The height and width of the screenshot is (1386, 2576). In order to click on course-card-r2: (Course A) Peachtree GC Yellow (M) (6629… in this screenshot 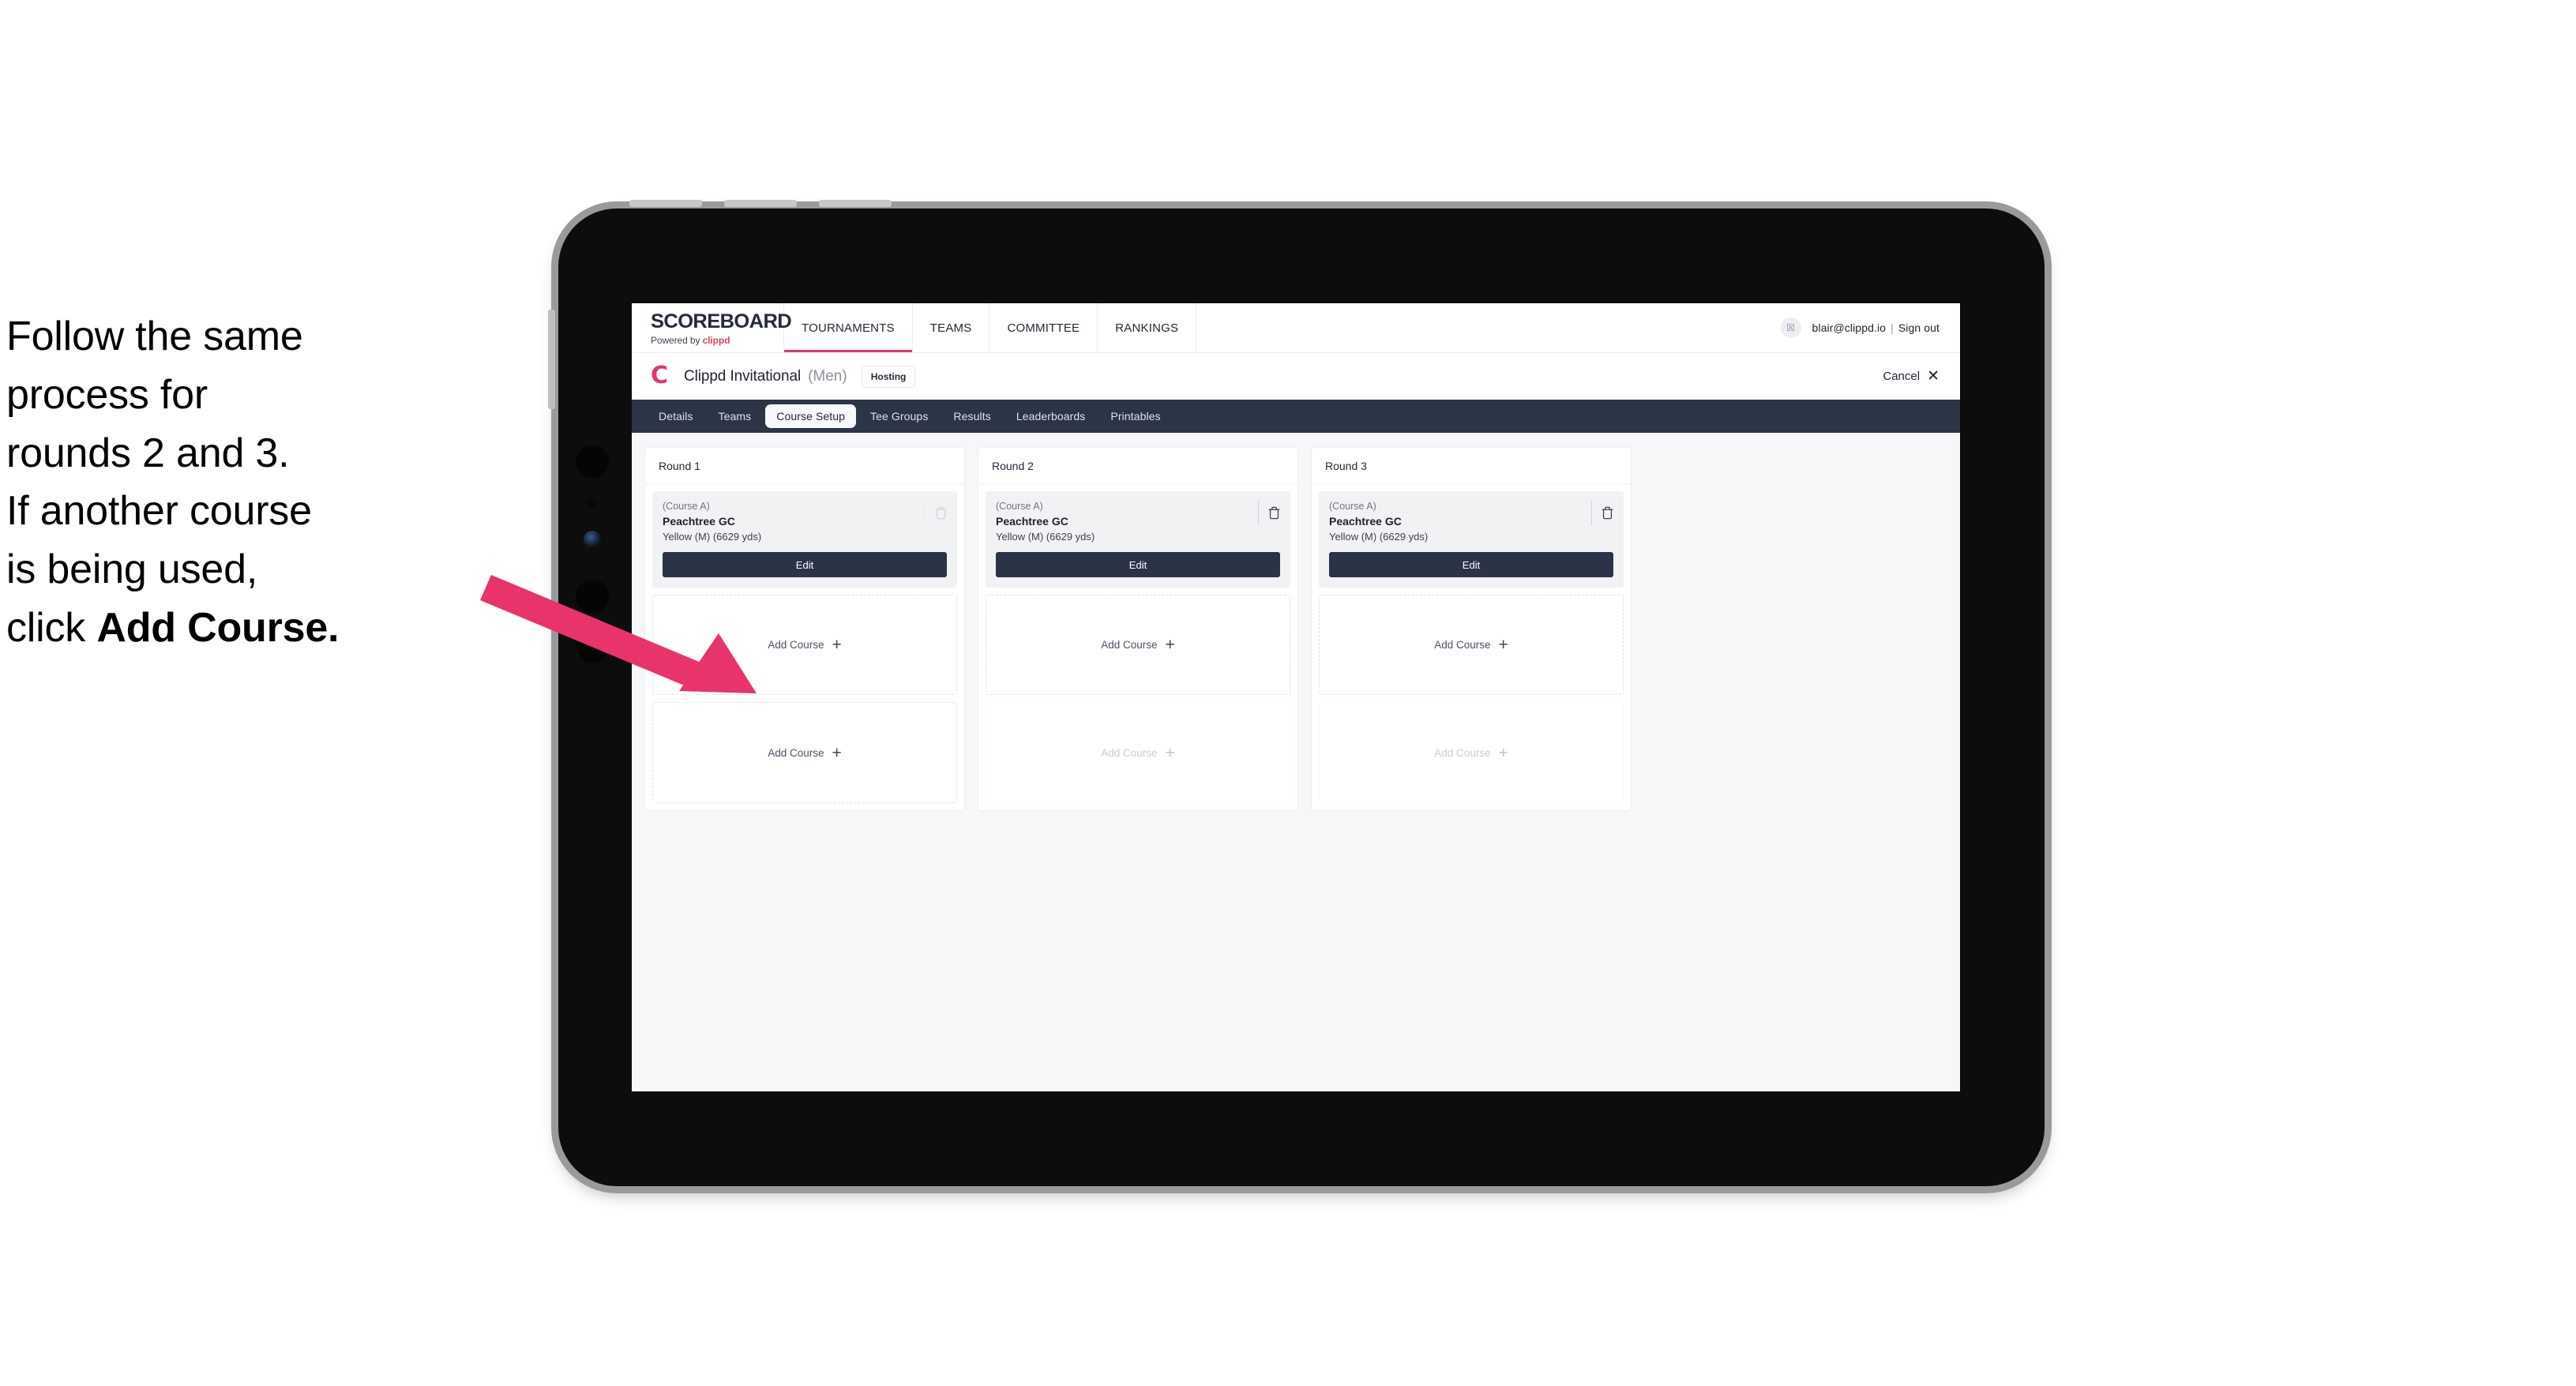, I will do `click(1138, 539)`.